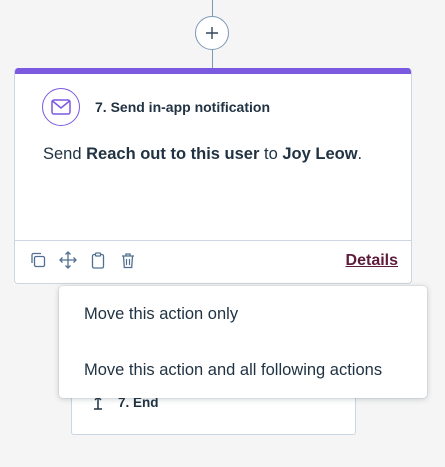 Image resolution: width=445 pixels, height=467 pixels. Describe the element at coordinates (213, 261) in the screenshot. I see `action-card-toolbar: Details` at that location.